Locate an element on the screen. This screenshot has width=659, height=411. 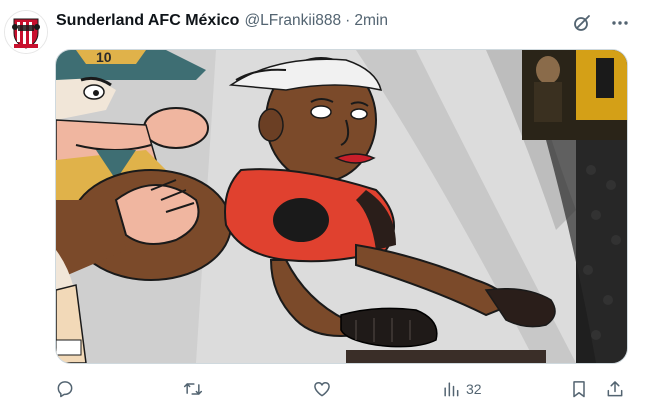
like-icon is located at coordinates (322, 389).